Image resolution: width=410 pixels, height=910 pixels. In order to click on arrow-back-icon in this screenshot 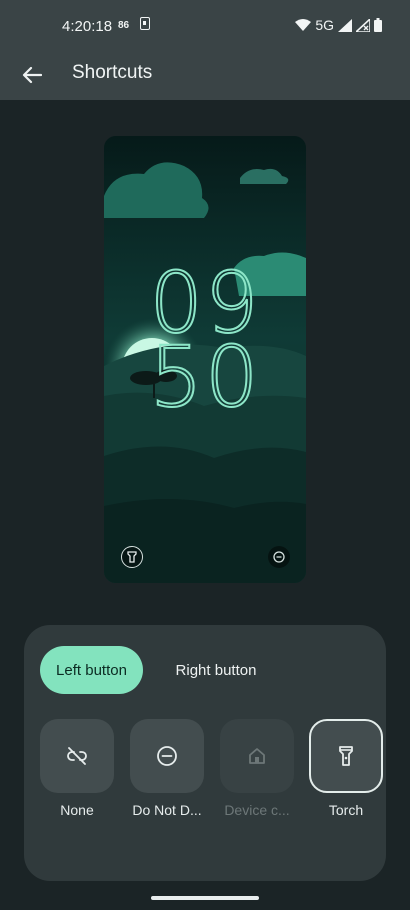, I will do `click(32, 75)`.